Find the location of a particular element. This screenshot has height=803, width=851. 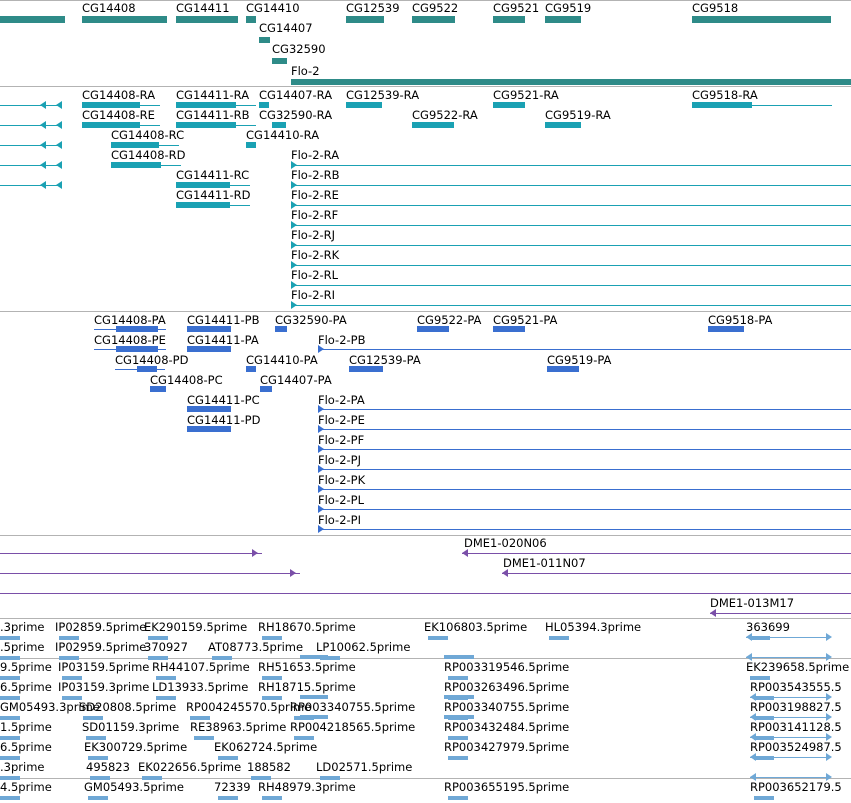

proteins-label: Flo-2-PL is located at coordinates (341, 500).